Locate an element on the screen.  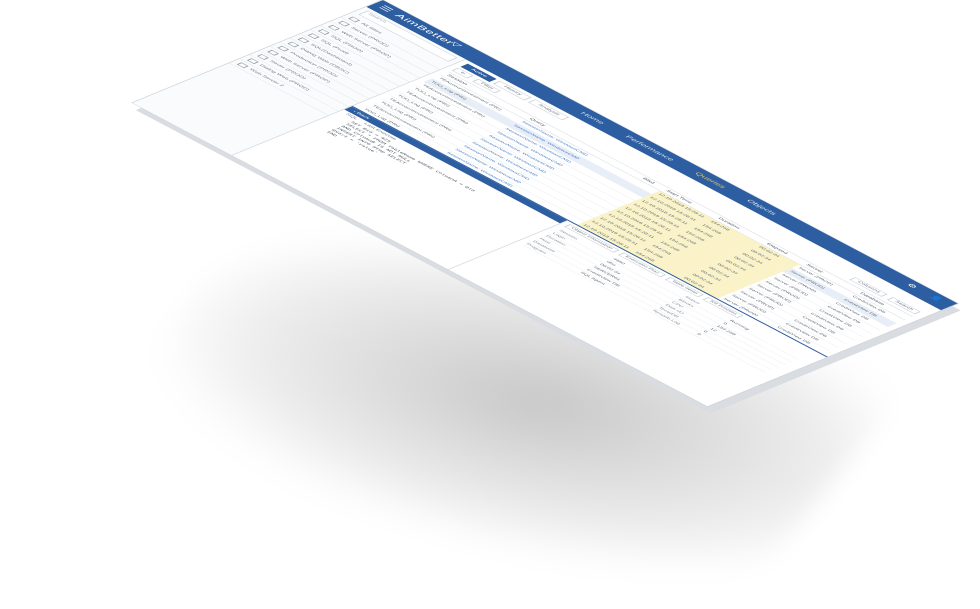
menu-icon: ☰ is located at coordinates (386, 9).